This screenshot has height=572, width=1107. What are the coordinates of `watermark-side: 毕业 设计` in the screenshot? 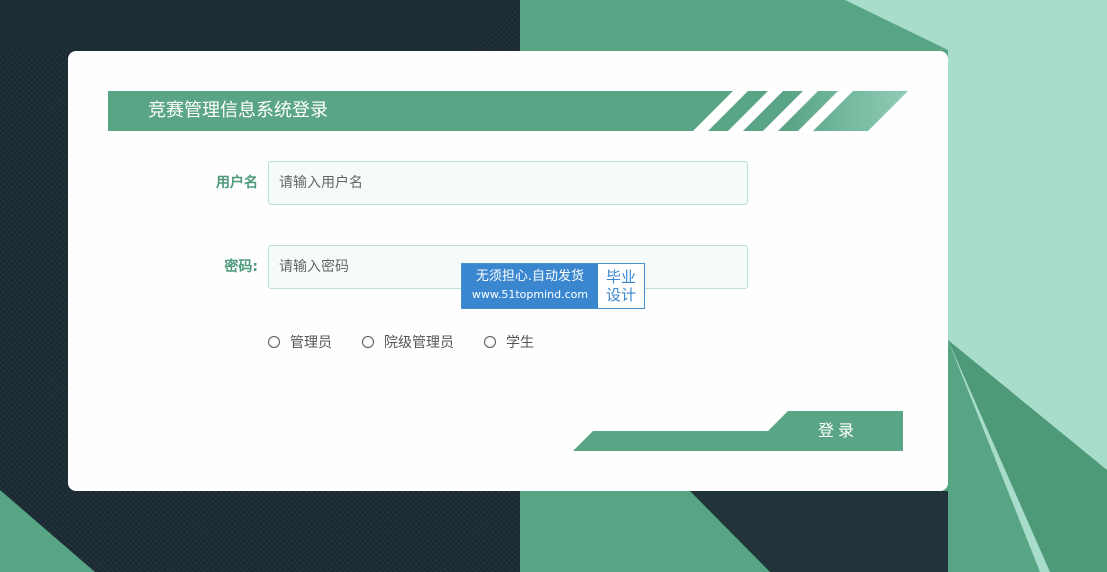 It's located at (621, 286).